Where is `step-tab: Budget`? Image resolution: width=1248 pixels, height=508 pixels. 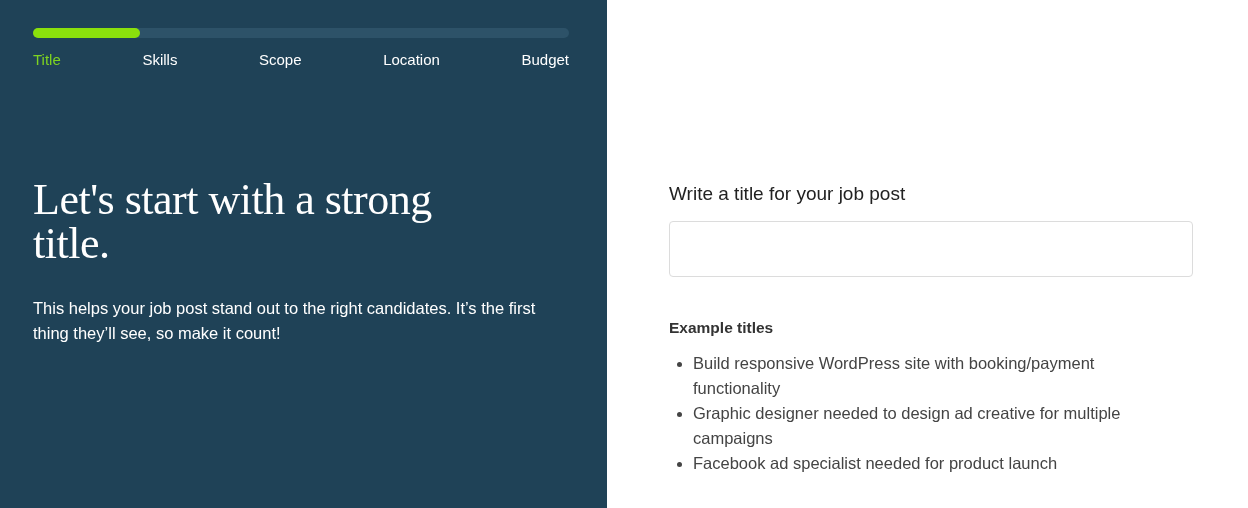 step-tab: Budget is located at coordinates (545, 59).